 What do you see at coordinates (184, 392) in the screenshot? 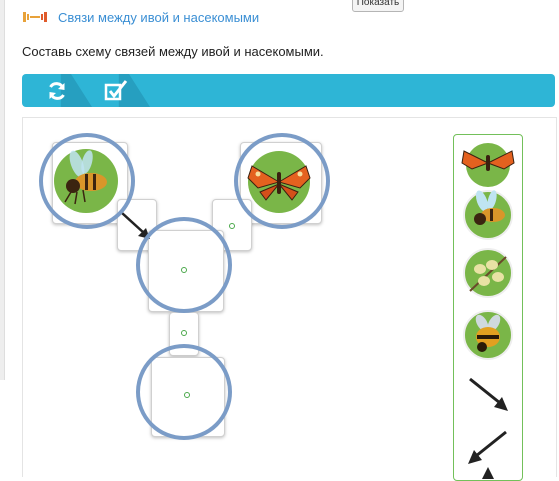
I see `highlight-ring-bottom` at bounding box center [184, 392].